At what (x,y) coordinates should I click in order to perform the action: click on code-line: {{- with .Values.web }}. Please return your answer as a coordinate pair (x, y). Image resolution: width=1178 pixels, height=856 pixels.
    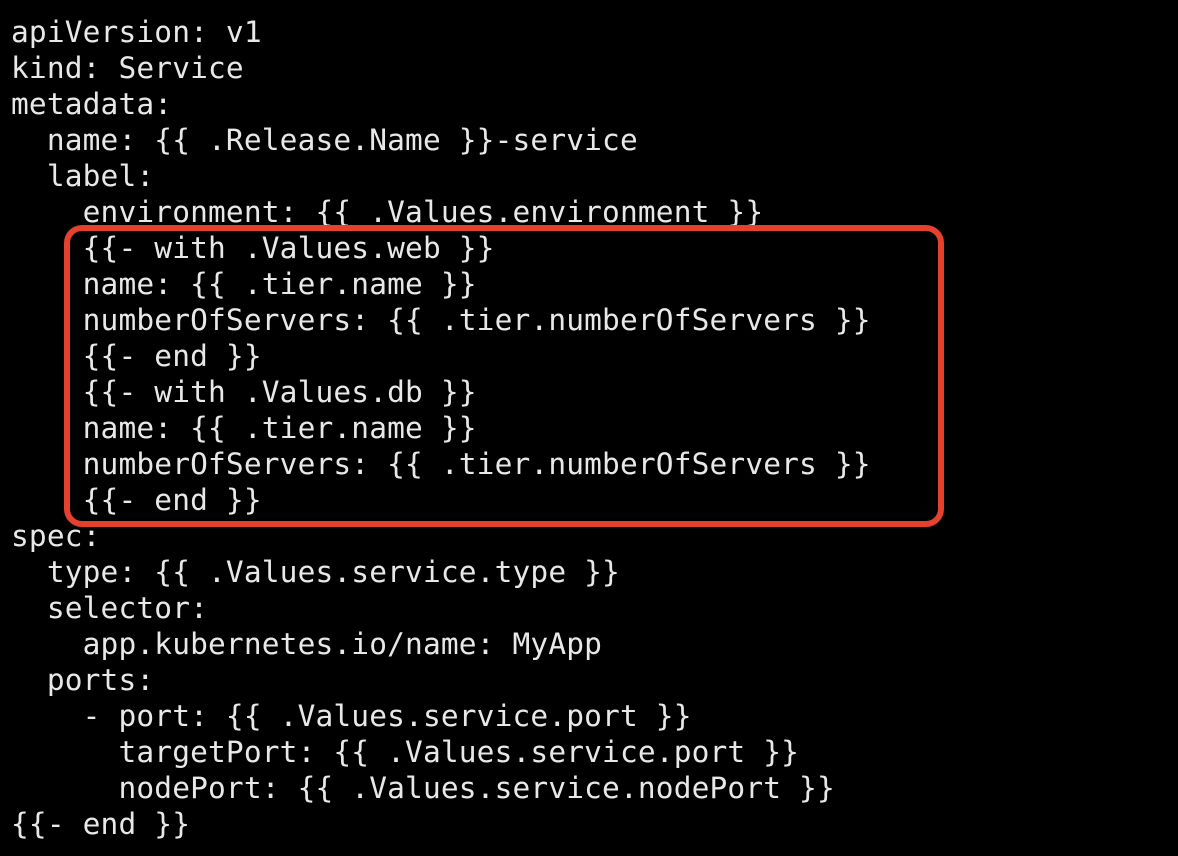
    Looking at the image, I should click on (253, 248).